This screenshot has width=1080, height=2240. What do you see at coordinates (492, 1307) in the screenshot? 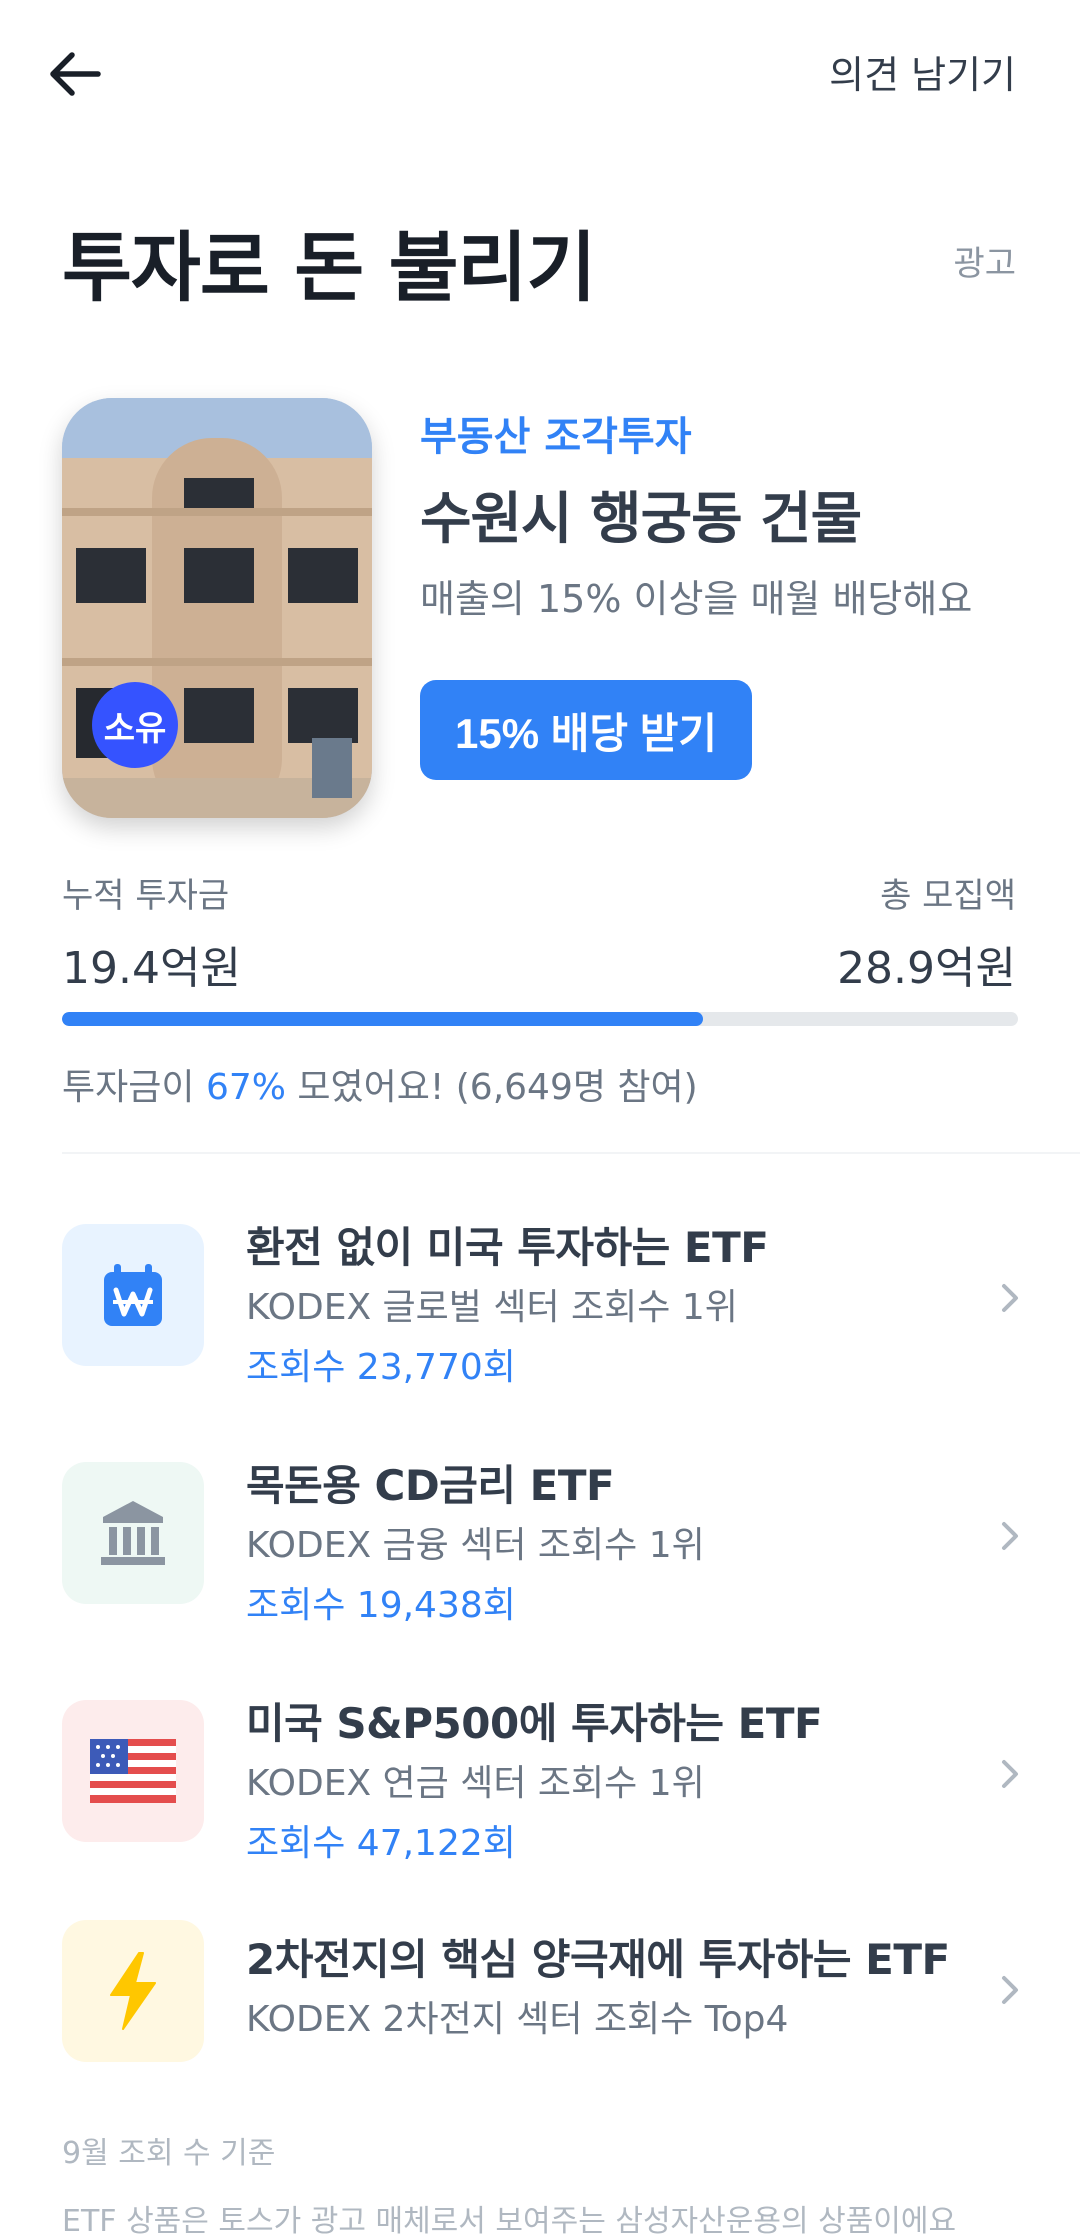
I see `item-subtitle: KODEX 글로벌 섹터 조회수 1위` at bounding box center [492, 1307].